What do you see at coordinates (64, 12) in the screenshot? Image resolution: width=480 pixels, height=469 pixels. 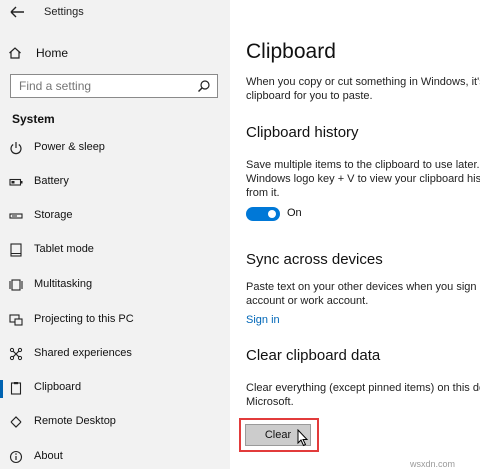 I see `app-title: Settings` at bounding box center [64, 12].